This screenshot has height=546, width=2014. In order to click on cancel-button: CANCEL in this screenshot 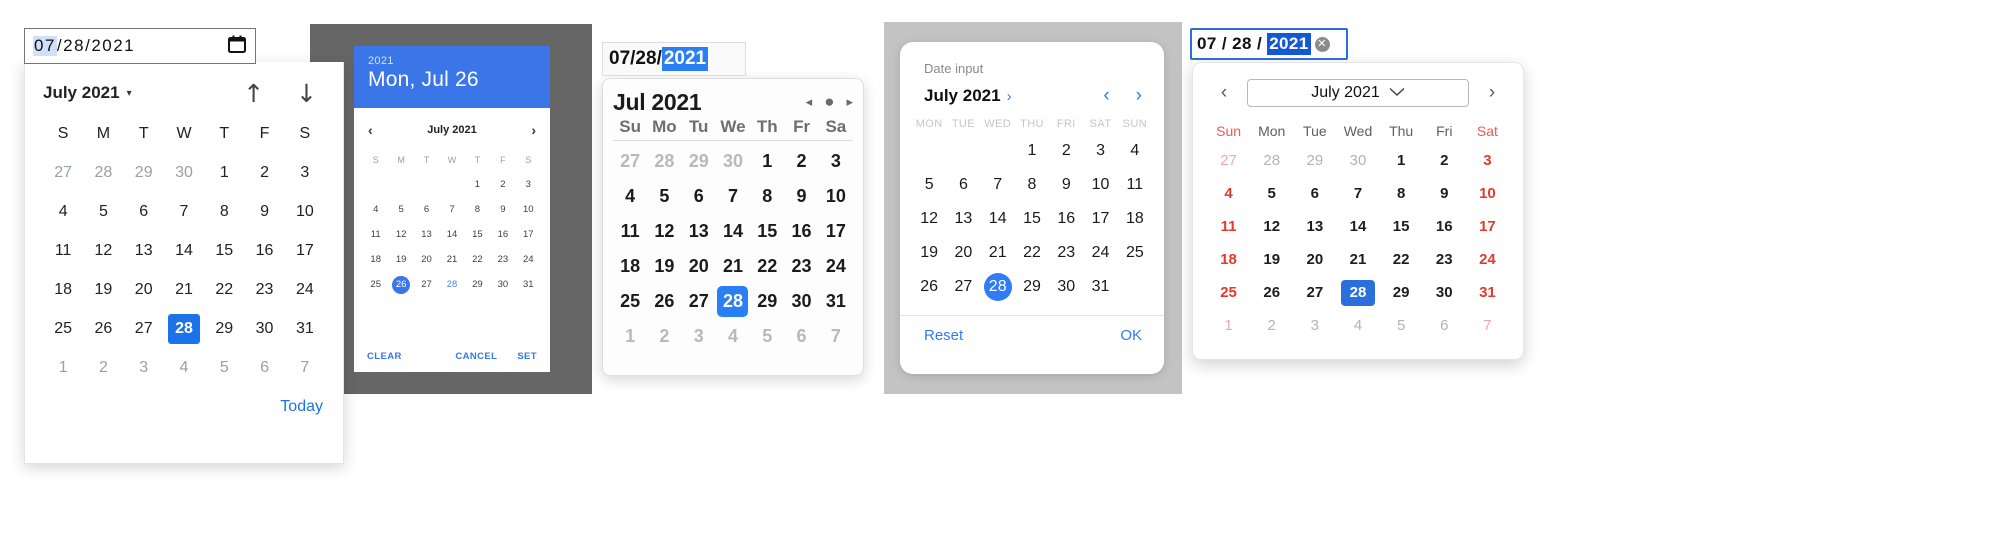, I will do `click(476, 356)`.